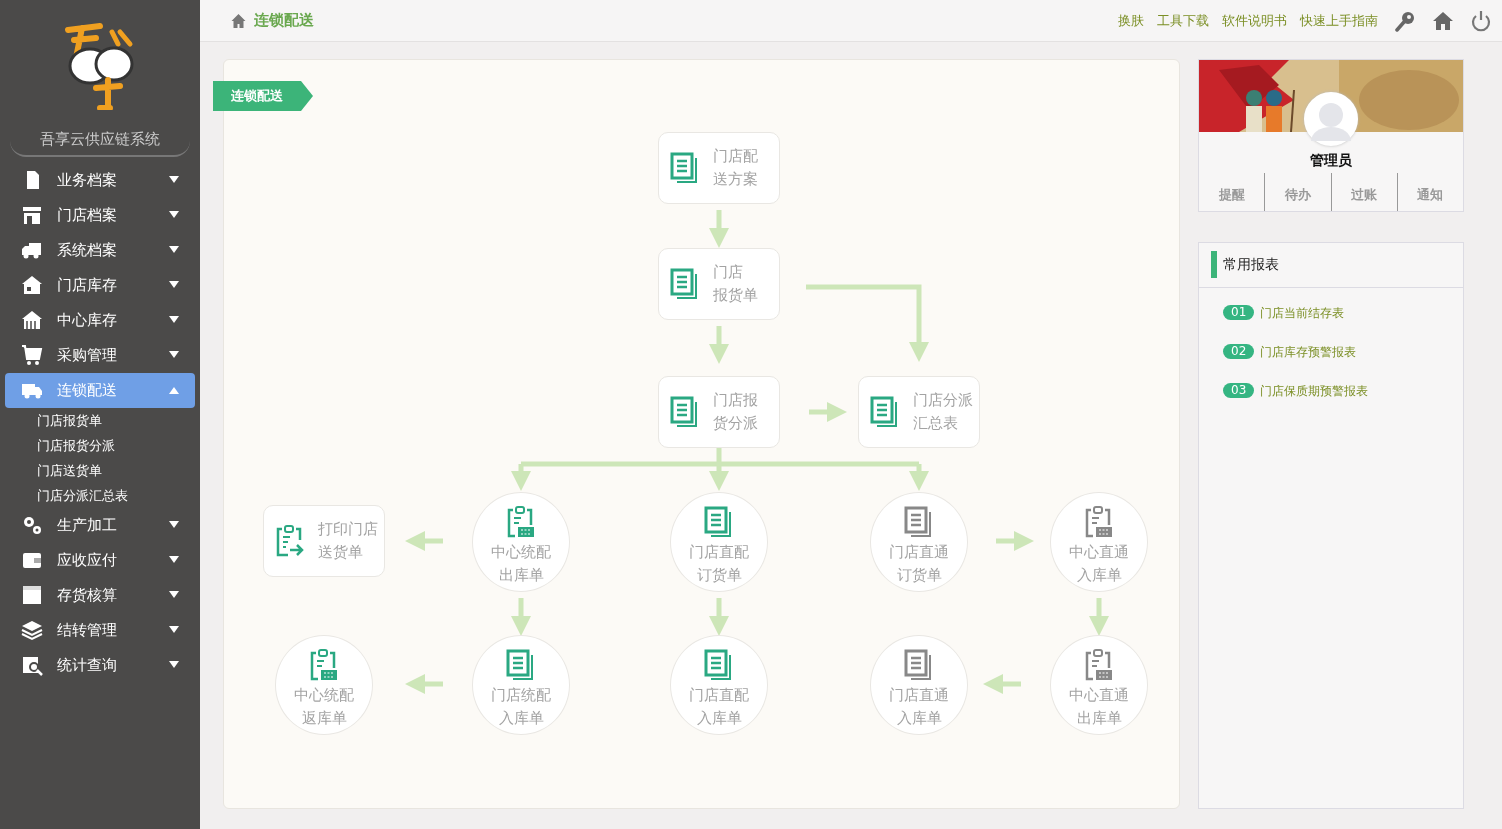  What do you see at coordinates (32, 665) in the screenshot?
I see `report-search-icon` at bounding box center [32, 665].